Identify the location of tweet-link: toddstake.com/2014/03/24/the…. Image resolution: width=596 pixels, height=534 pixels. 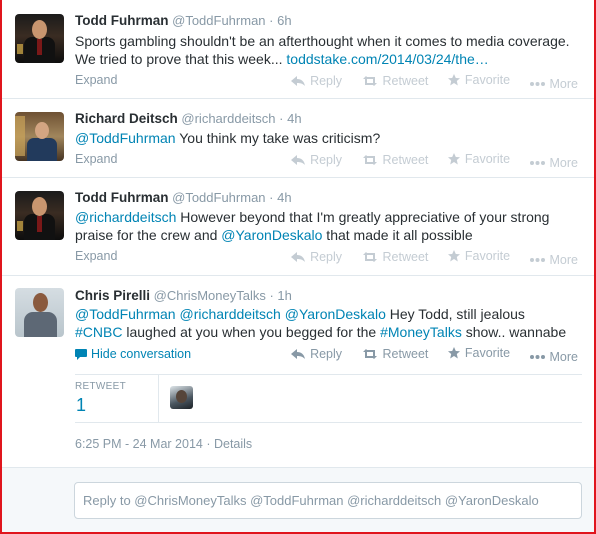
(387, 59).